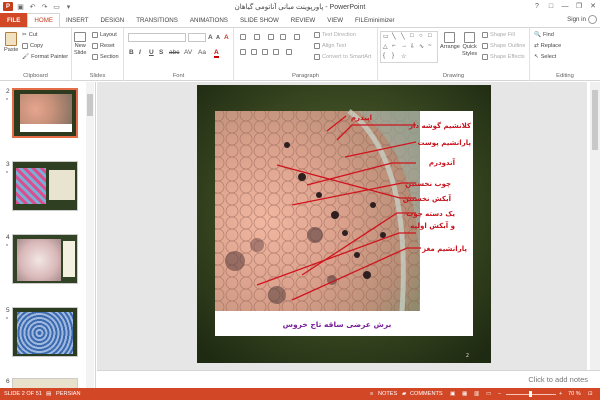 The image size is (600, 400). I want to click on align-text-button: Align Text, so click(330, 46).